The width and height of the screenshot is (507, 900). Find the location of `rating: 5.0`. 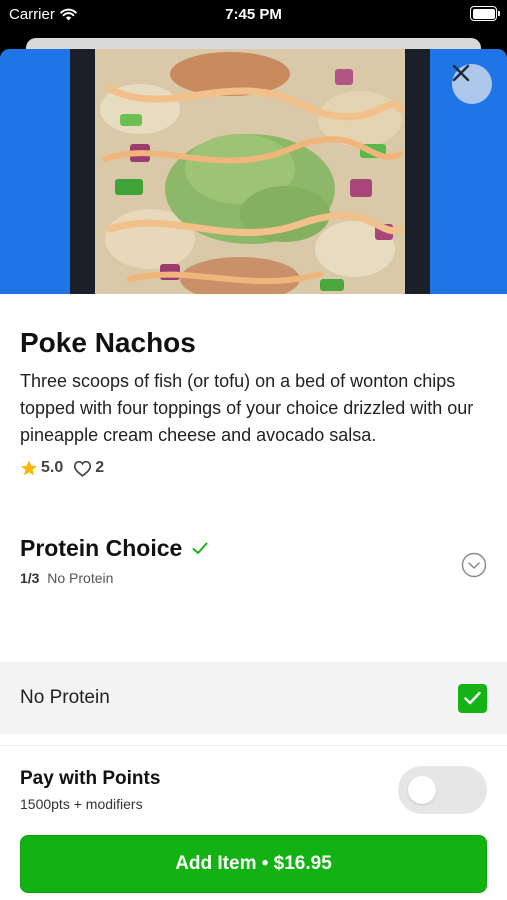

rating: 5.0 is located at coordinates (41, 468).